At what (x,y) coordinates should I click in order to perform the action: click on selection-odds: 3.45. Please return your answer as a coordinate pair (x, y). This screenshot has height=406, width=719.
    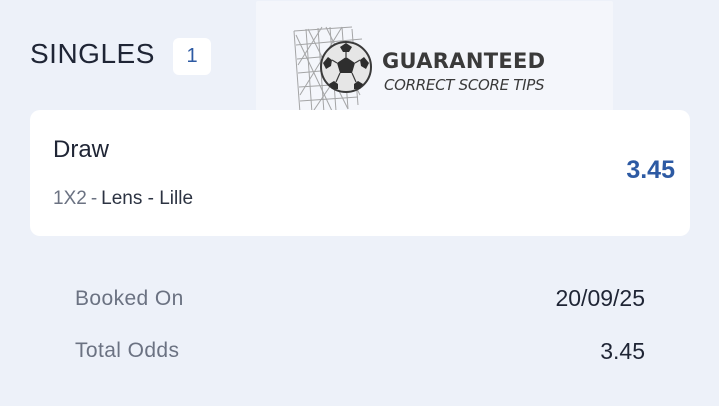
    Looking at the image, I should click on (650, 170).